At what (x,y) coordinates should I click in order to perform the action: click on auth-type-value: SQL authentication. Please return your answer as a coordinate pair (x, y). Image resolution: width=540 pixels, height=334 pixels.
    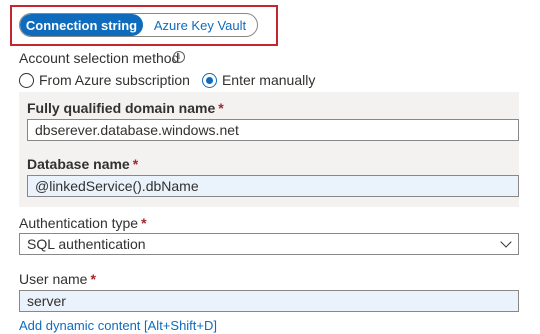
    Looking at the image, I should click on (86, 244).